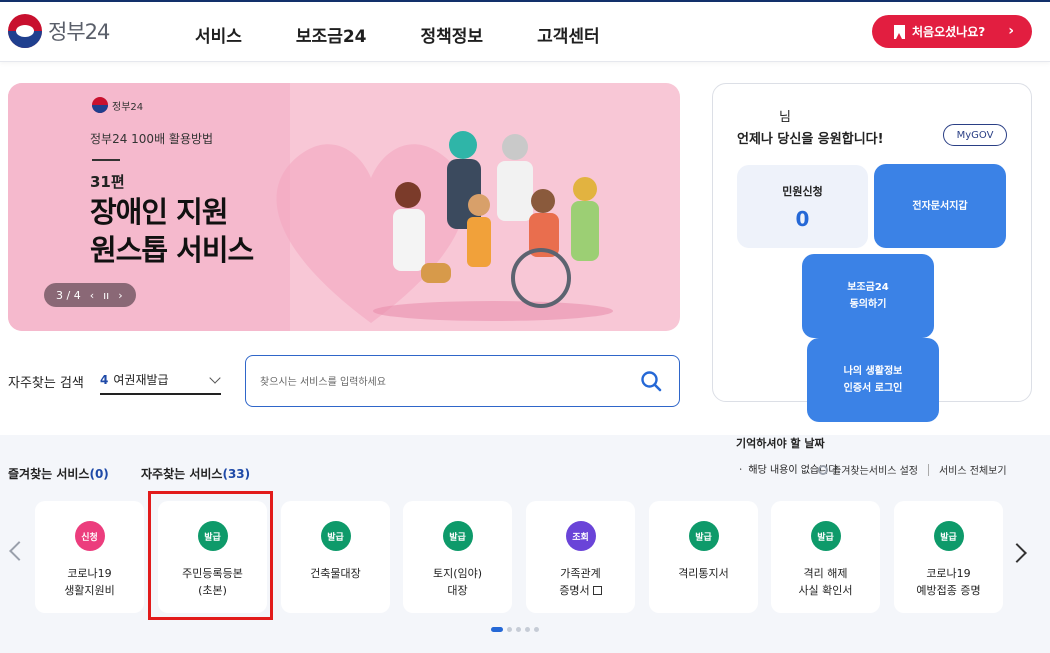 This screenshot has width=1050, height=653. I want to click on pager-prev-icon: ‹, so click(92, 295).